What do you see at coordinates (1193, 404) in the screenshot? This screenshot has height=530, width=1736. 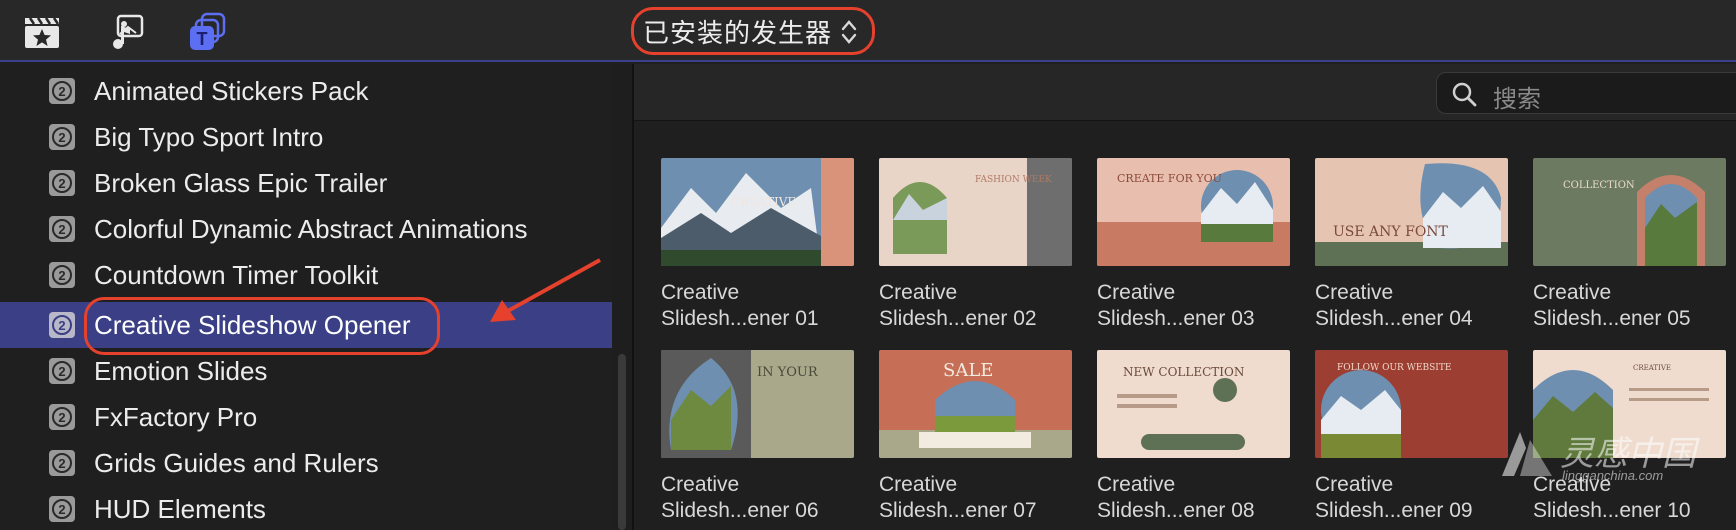 I see `thumbnail: NEW COLLECTION` at bounding box center [1193, 404].